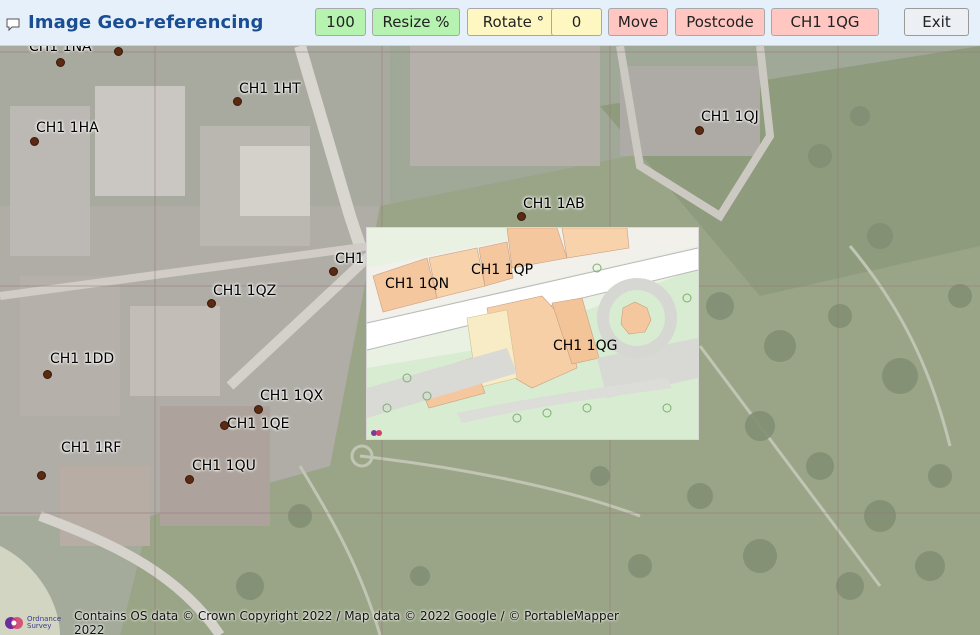  I want to click on postcode-label: CH1 1HA, so click(67, 128).